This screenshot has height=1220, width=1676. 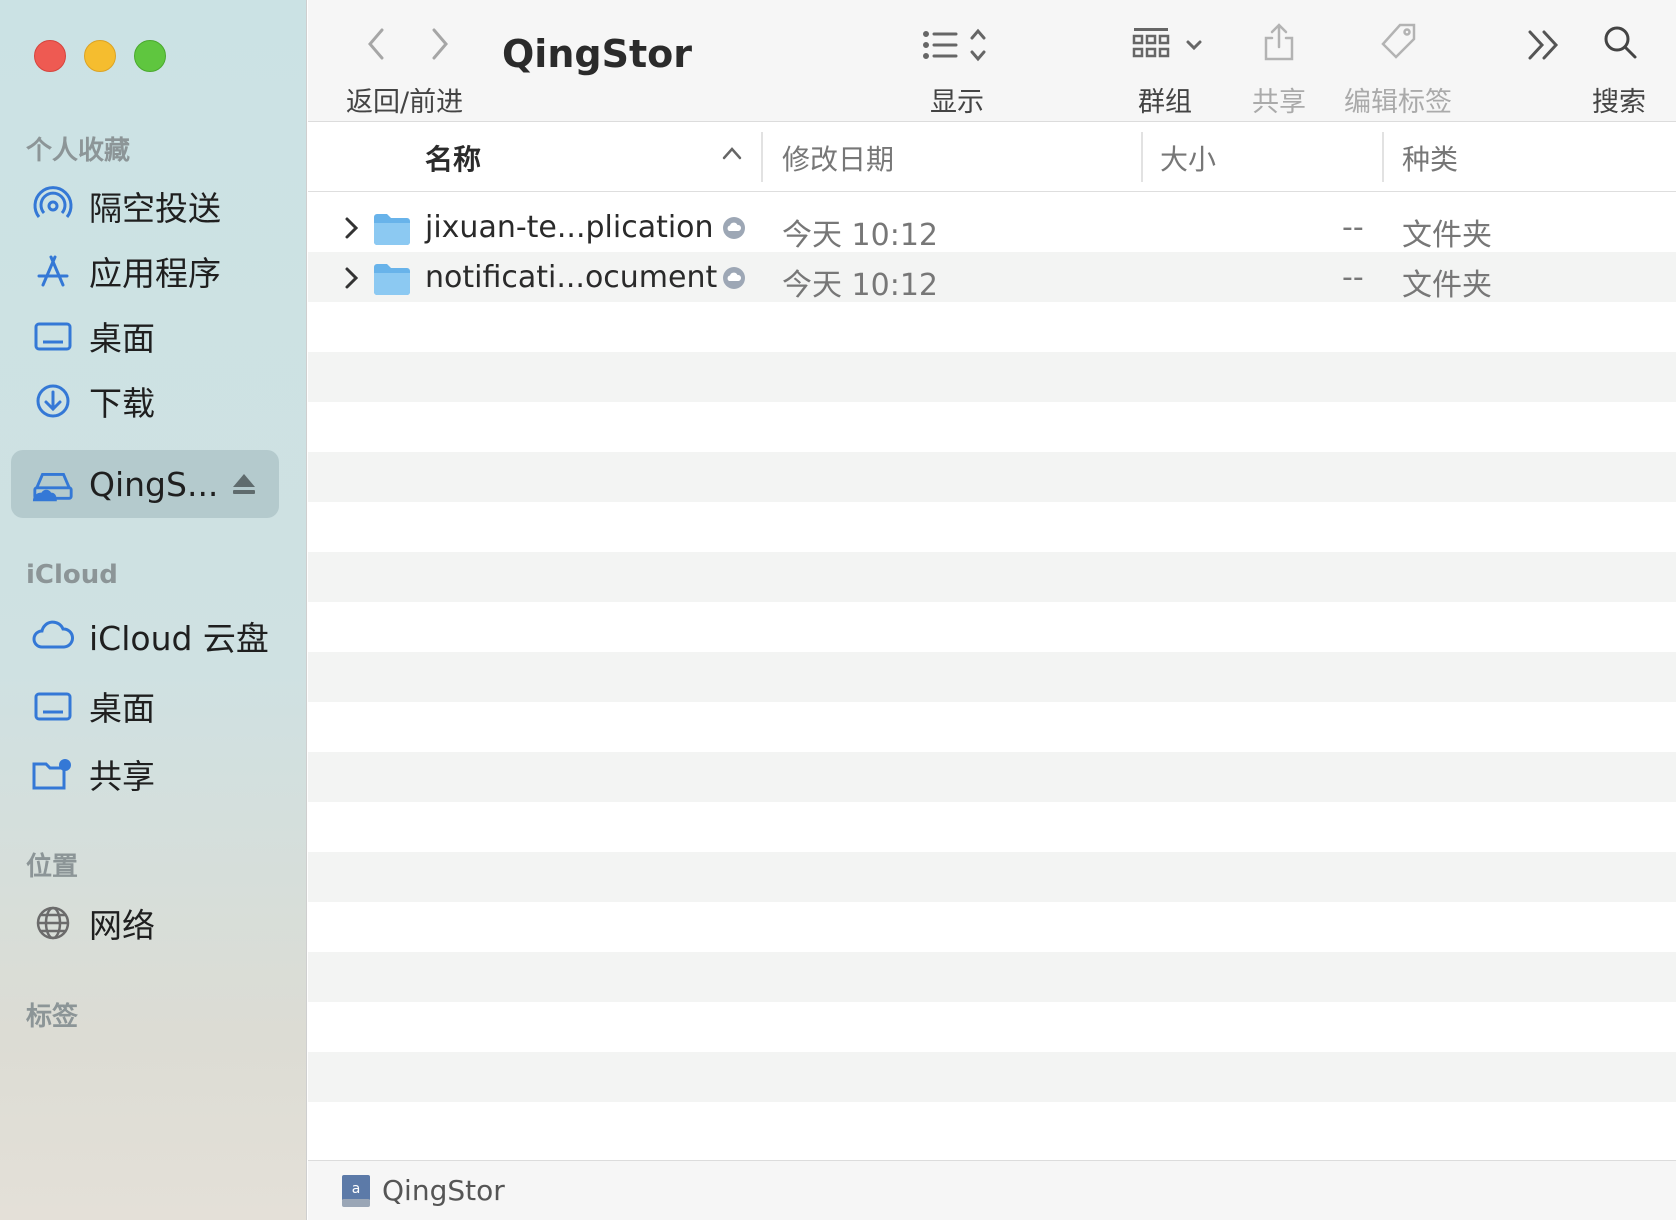 I want to click on sidebar-item-network: 网络, so click(x=145, y=923).